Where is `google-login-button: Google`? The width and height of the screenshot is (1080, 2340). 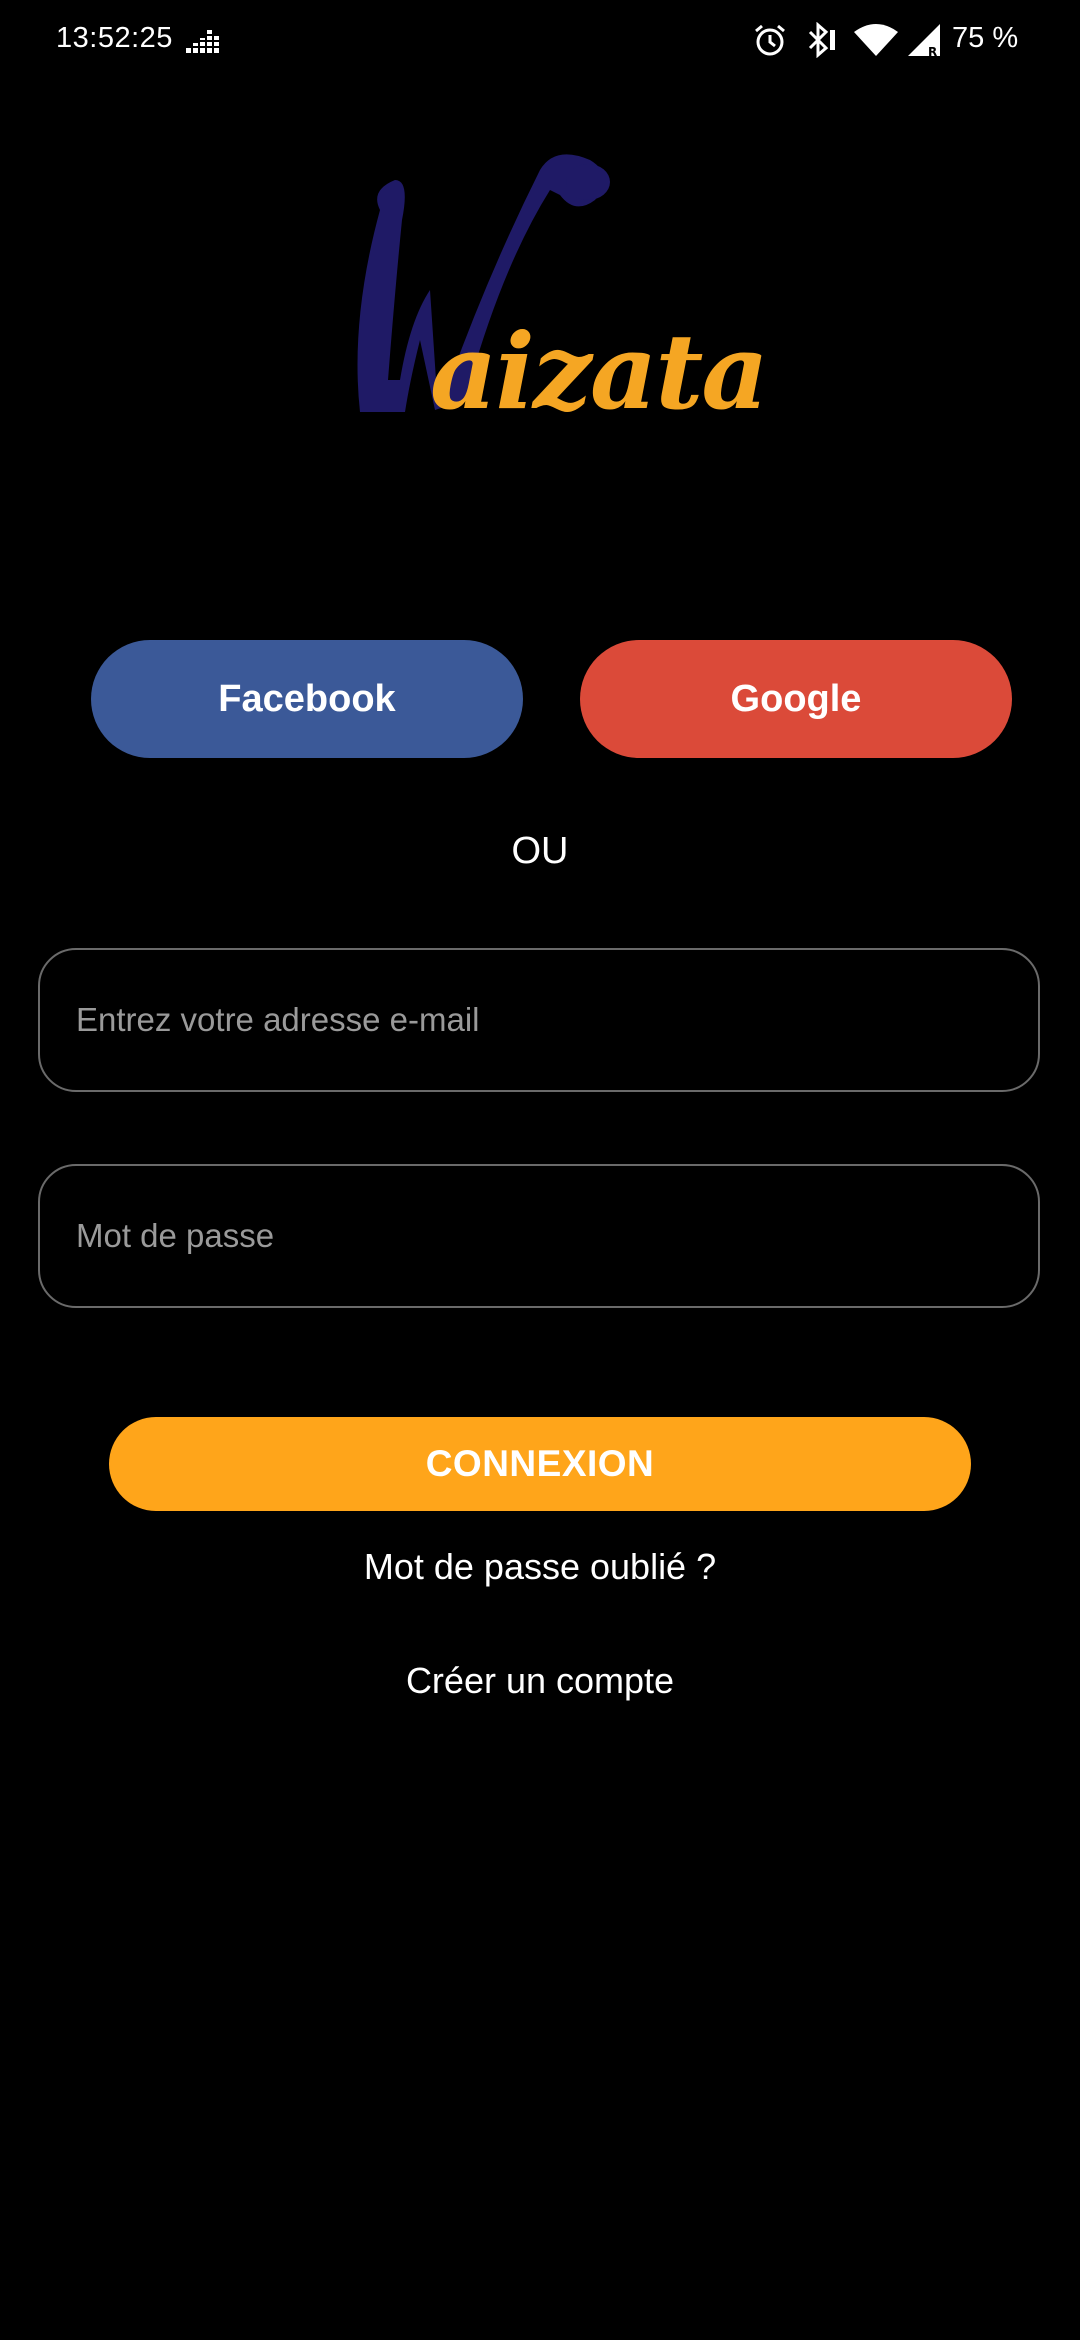
google-login-button: Google is located at coordinates (796, 699).